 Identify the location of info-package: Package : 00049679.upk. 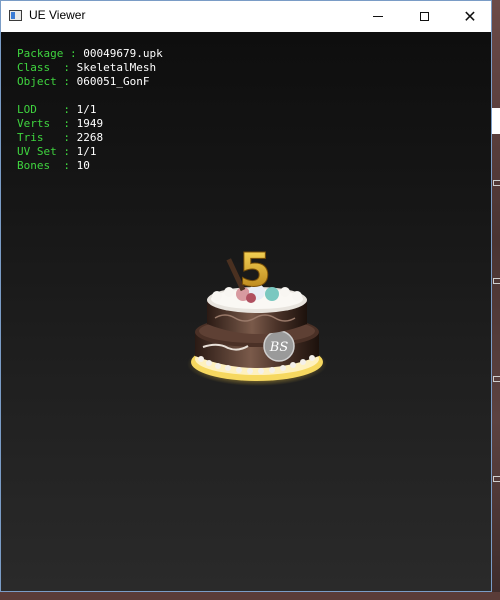
(90, 53).